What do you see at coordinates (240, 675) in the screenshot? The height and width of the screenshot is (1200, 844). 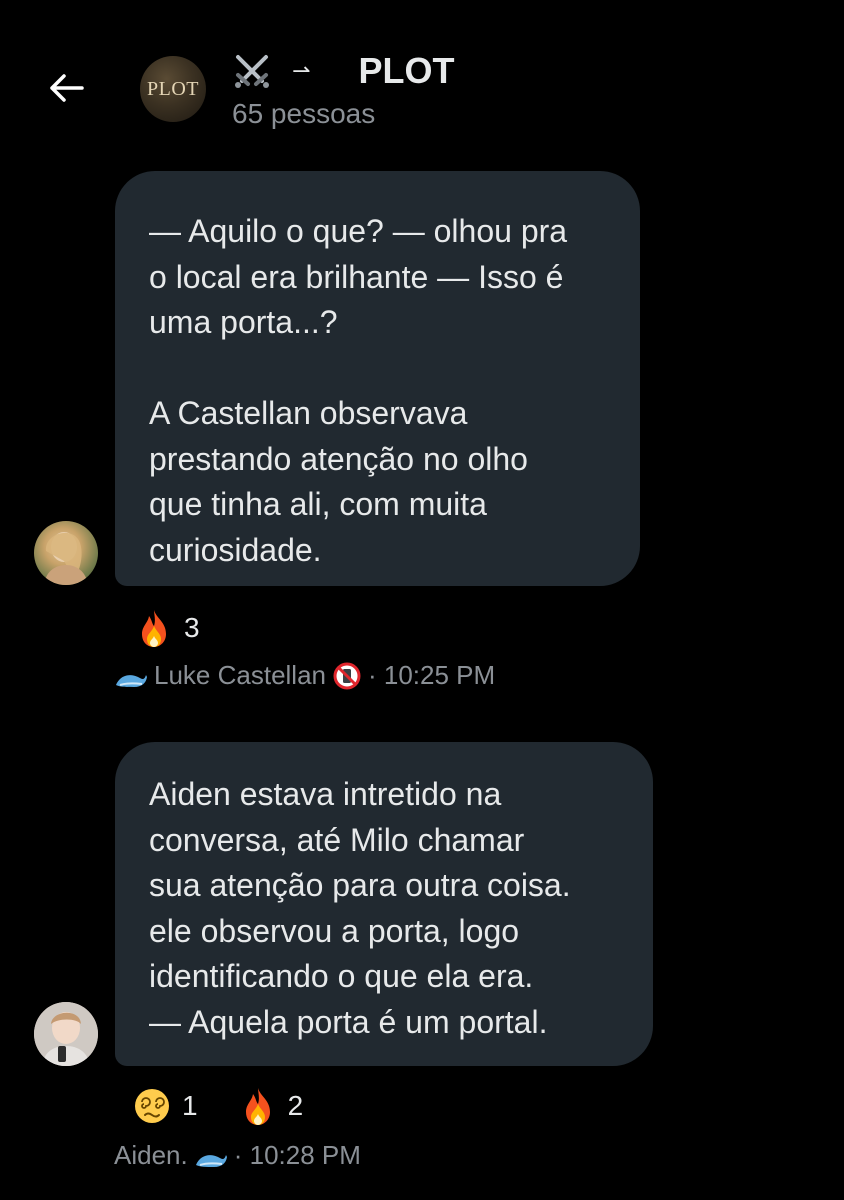 I see `sender-name: Luke Castellan` at bounding box center [240, 675].